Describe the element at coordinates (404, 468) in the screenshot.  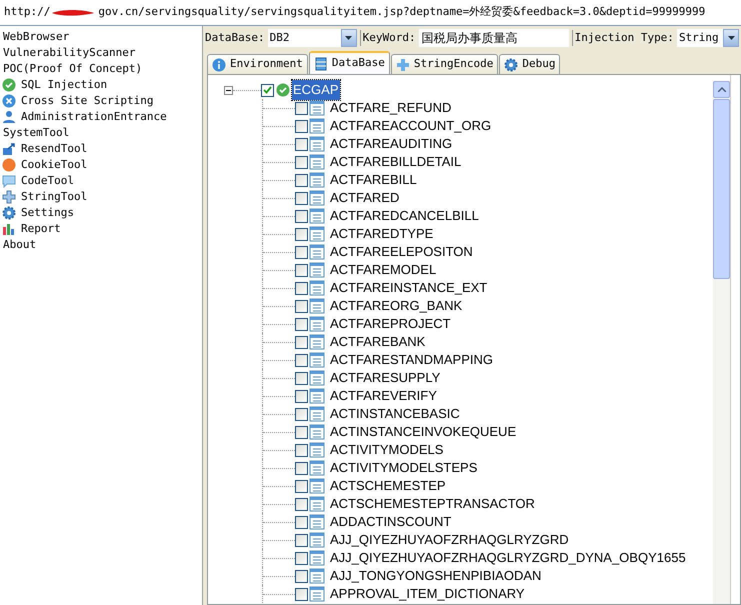
I see `tree-node-label: ACTIVITYMODELSTEPS` at that location.